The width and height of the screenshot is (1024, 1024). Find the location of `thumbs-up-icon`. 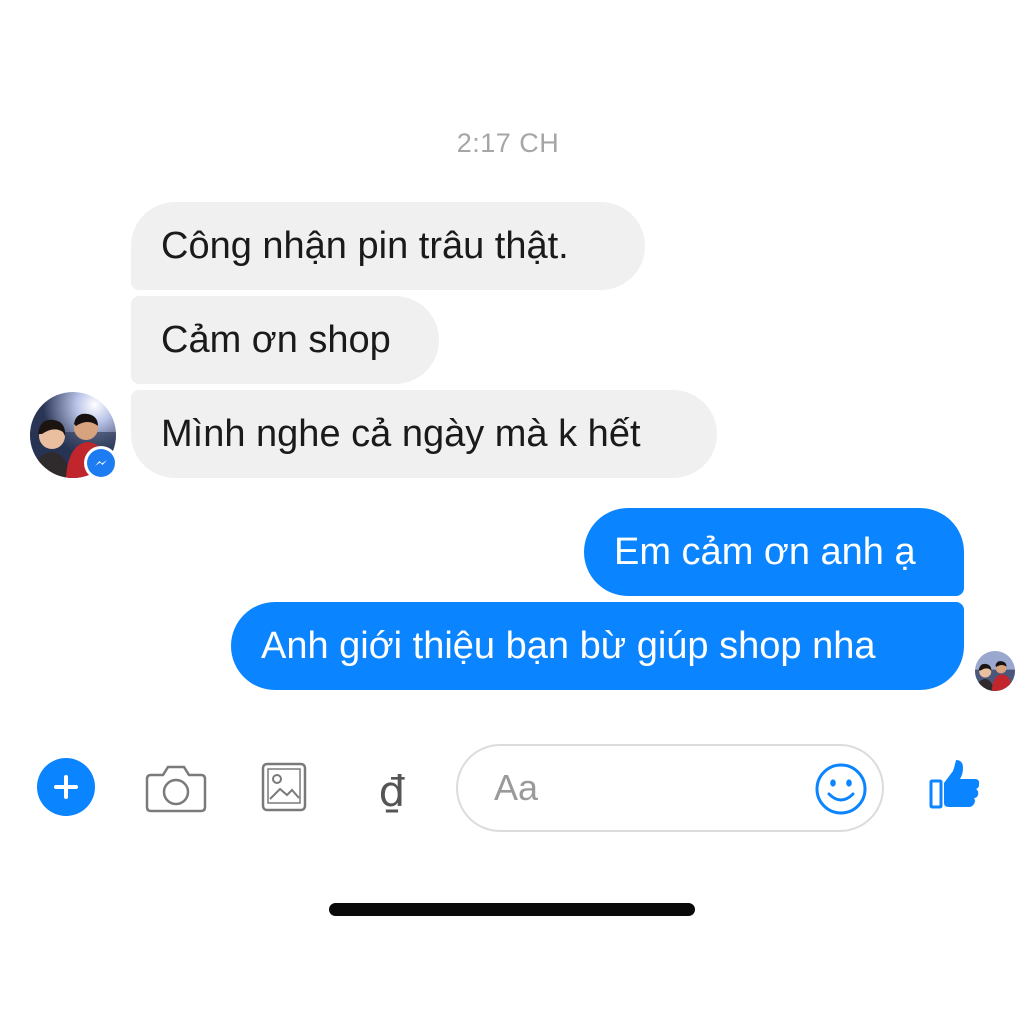

thumbs-up-icon is located at coordinates (954, 784).